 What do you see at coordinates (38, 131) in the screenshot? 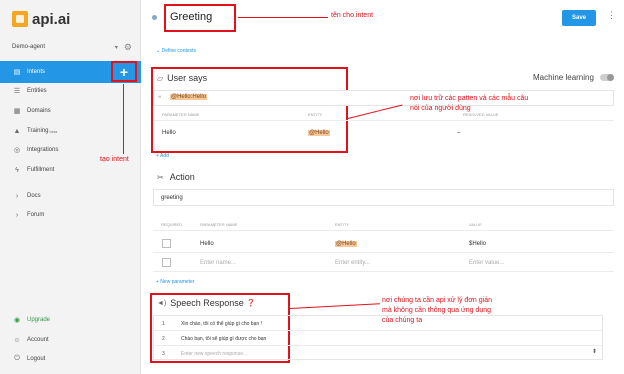
I see `sidebar-item-label: Training` at bounding box center [38, 131].